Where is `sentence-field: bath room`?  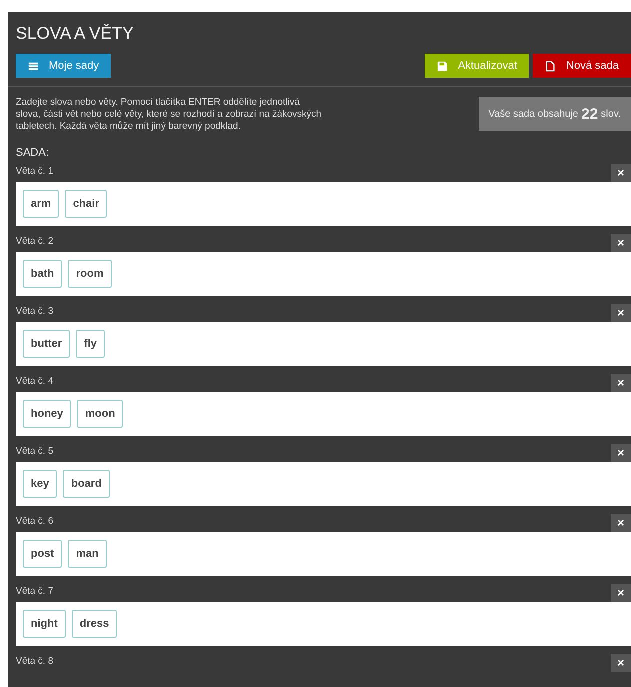 sentence-field: bath room is located at coordinates (323, 274).